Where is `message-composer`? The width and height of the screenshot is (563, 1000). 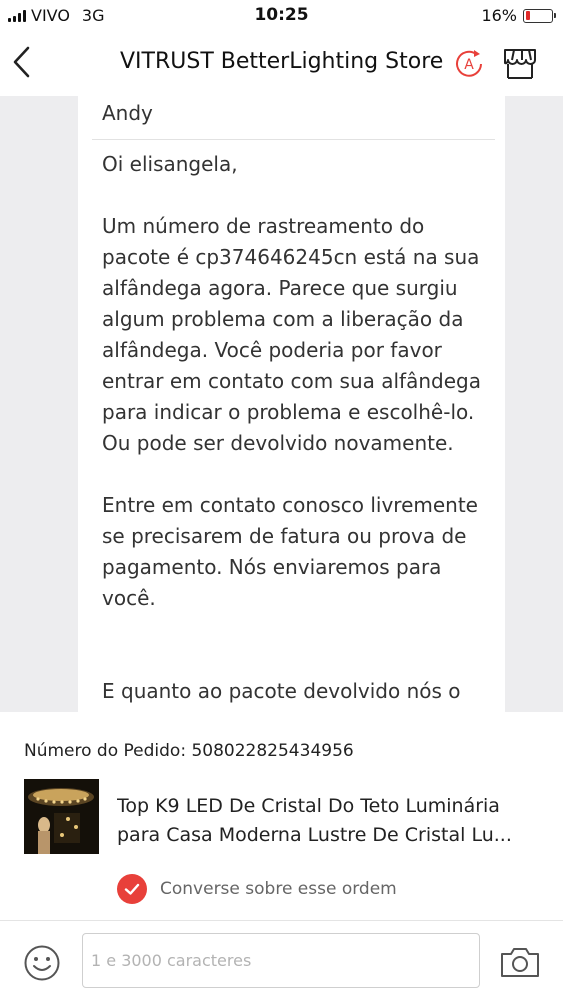
message-composer is located at coordinates (281, 960).